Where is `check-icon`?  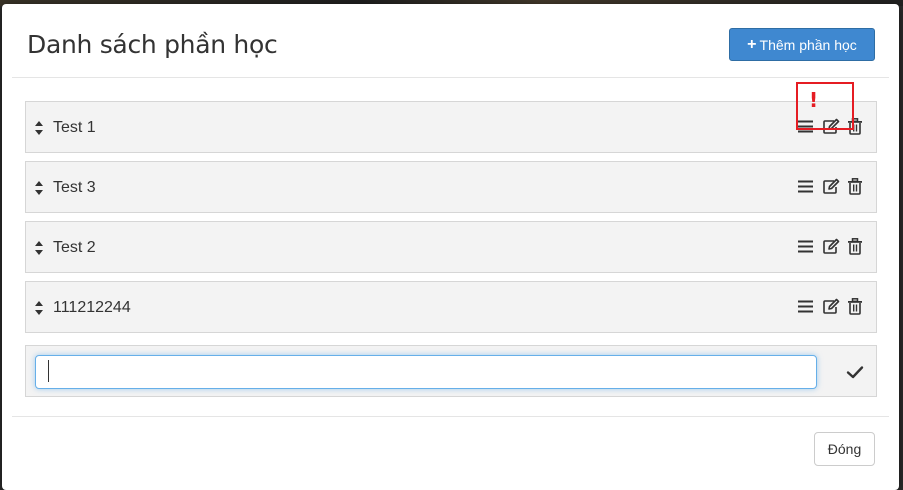
check-icon is located at coordinates (855, 372).